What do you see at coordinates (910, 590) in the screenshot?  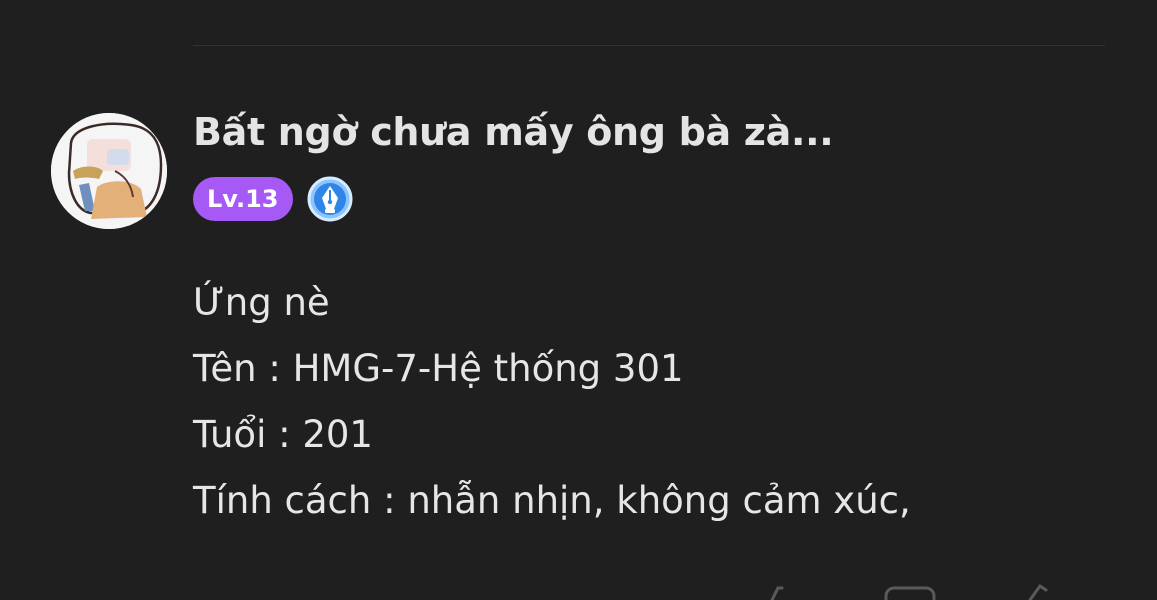 I see `comment-icon` at bounding box center [910, 590].